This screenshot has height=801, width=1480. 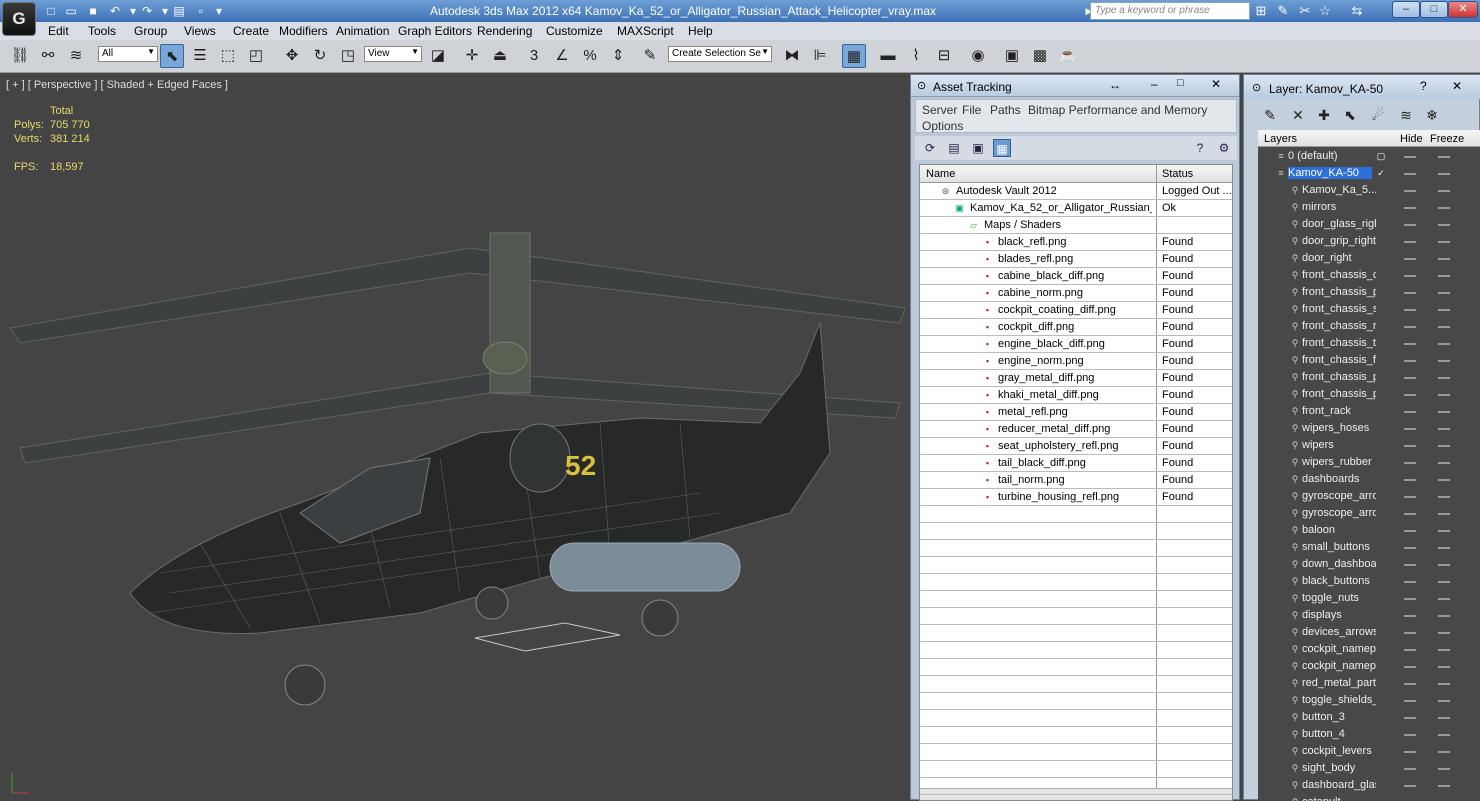 I want to click on menu-group: Group, so click(x=150, y=31).